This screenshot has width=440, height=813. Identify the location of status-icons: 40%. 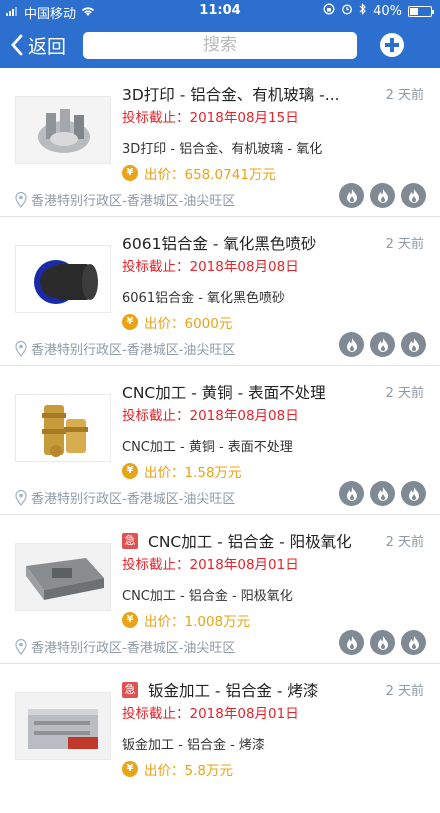
(378, 11).